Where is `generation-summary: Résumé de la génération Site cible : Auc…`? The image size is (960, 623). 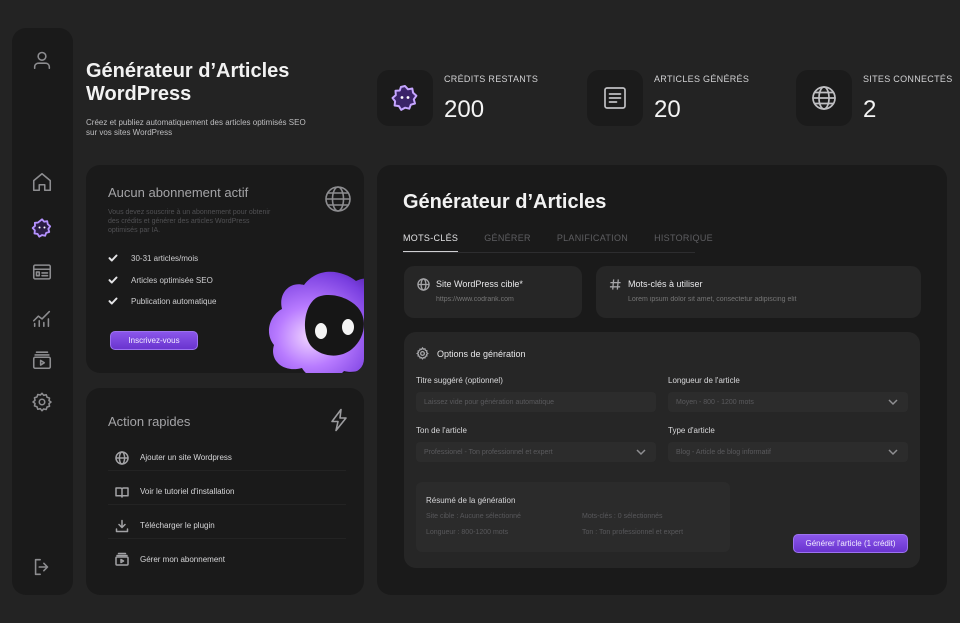
generation-summary: Résumé de la génération Site cible : Auc… is located at coordinates (573, 517).